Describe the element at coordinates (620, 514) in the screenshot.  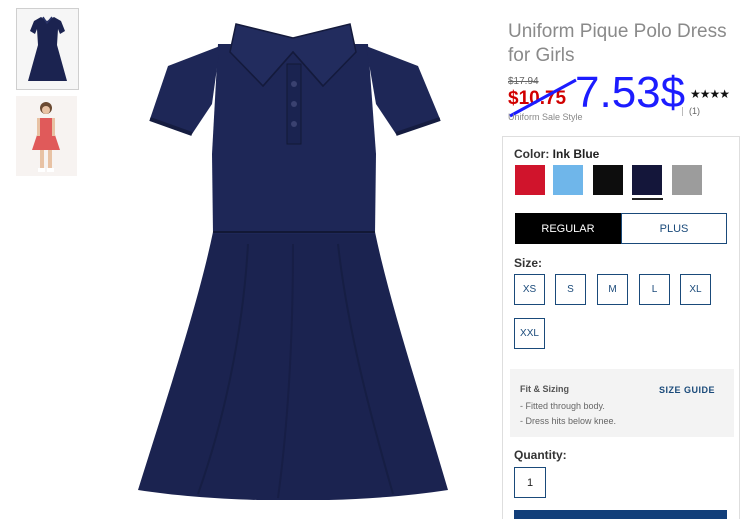
I see `add-to-bag-button` at that location.